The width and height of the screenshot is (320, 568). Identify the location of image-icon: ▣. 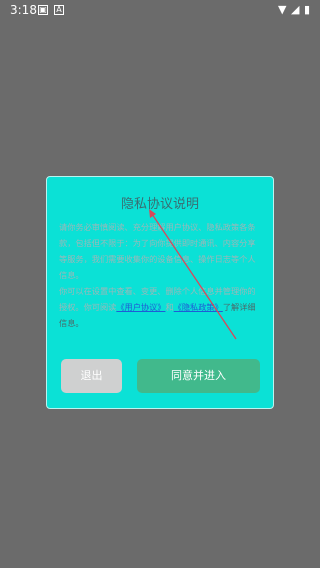
(43, 10).